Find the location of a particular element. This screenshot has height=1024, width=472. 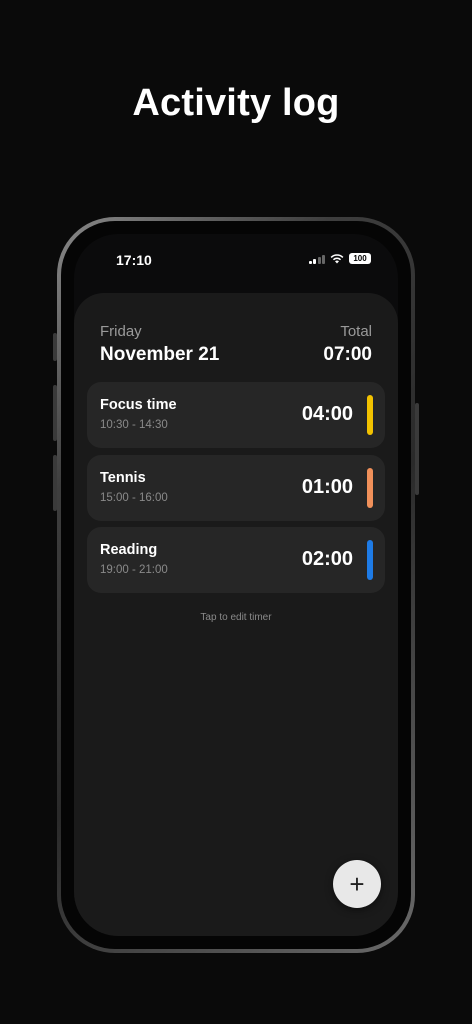

activity-duration: 01:00 is located at coordinates (327, 487).